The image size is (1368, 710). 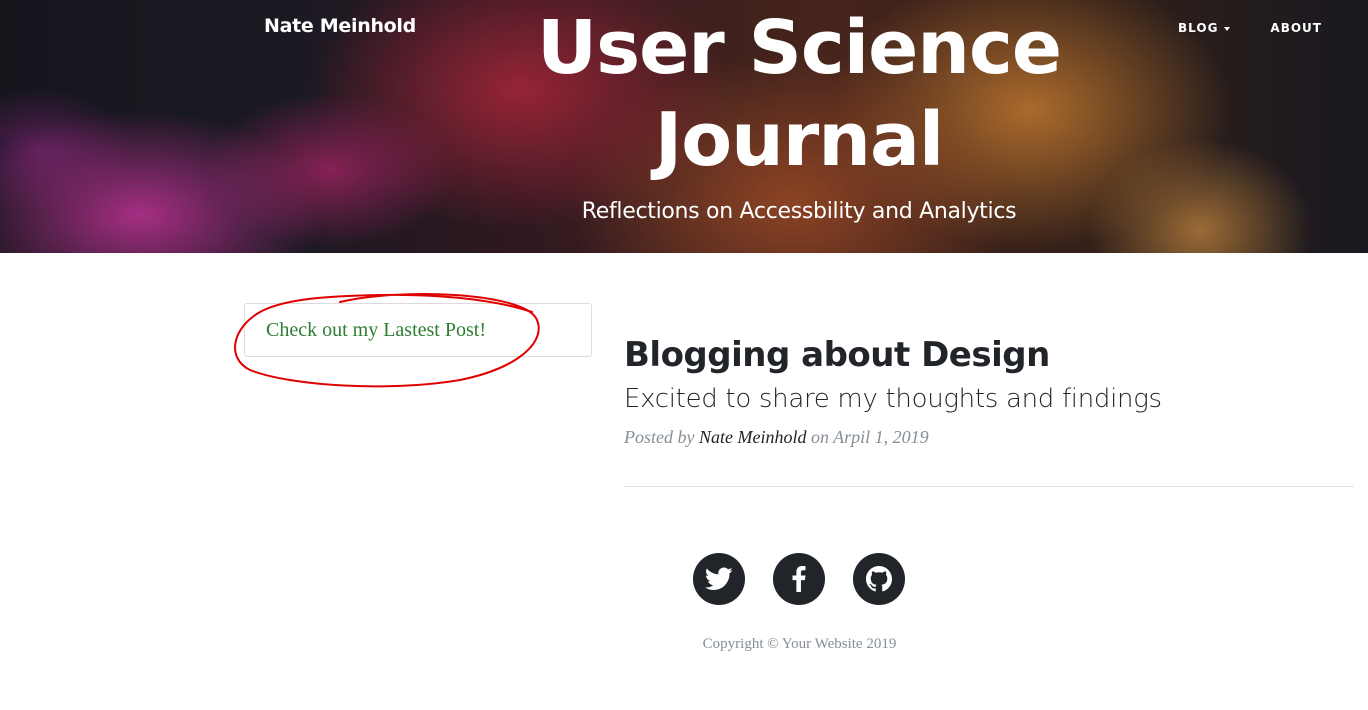 I want to click on nav-about-label: About, so click(x=1296, y=28).